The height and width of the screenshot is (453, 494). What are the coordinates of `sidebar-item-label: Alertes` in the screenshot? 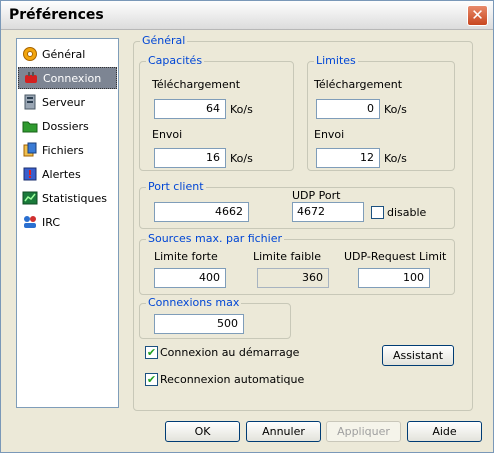 It's located at (61, 174).